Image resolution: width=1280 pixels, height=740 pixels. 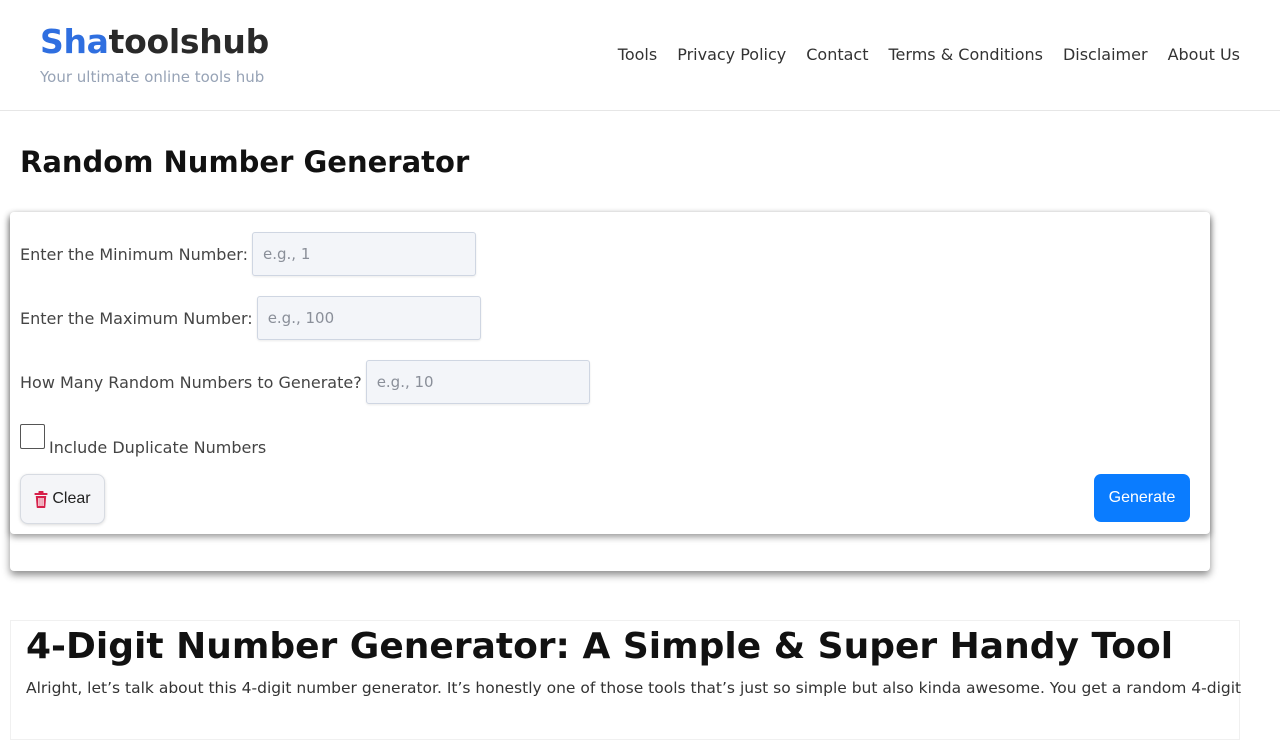 What do you see at coordinates (136, 318) in the screenshot?
I see `max-label: Enter the Maximum Number:` at bounding box center [136, 318].